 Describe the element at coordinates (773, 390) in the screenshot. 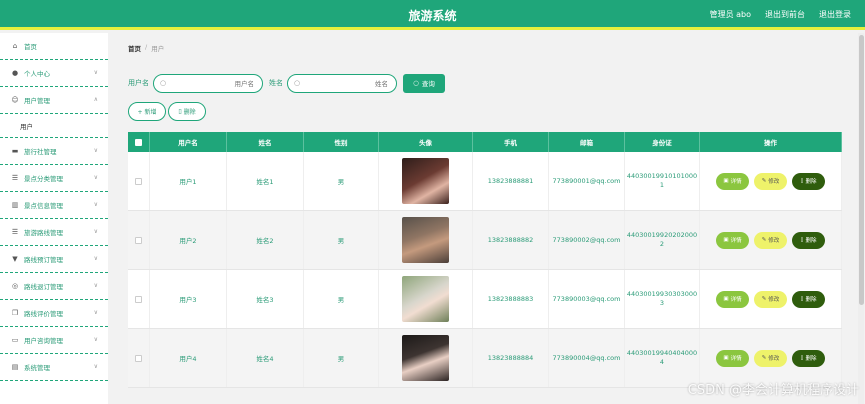

I see `watermark: CSDN @李会计算机程序设计` at that location.